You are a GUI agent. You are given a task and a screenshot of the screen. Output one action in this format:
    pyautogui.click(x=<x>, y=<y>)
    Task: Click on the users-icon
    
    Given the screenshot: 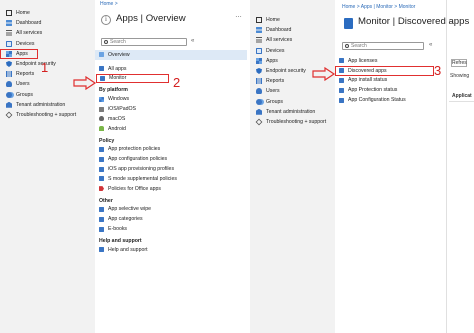 What is the action you would take?
    pyautogui.click(x=259, y=91)
    